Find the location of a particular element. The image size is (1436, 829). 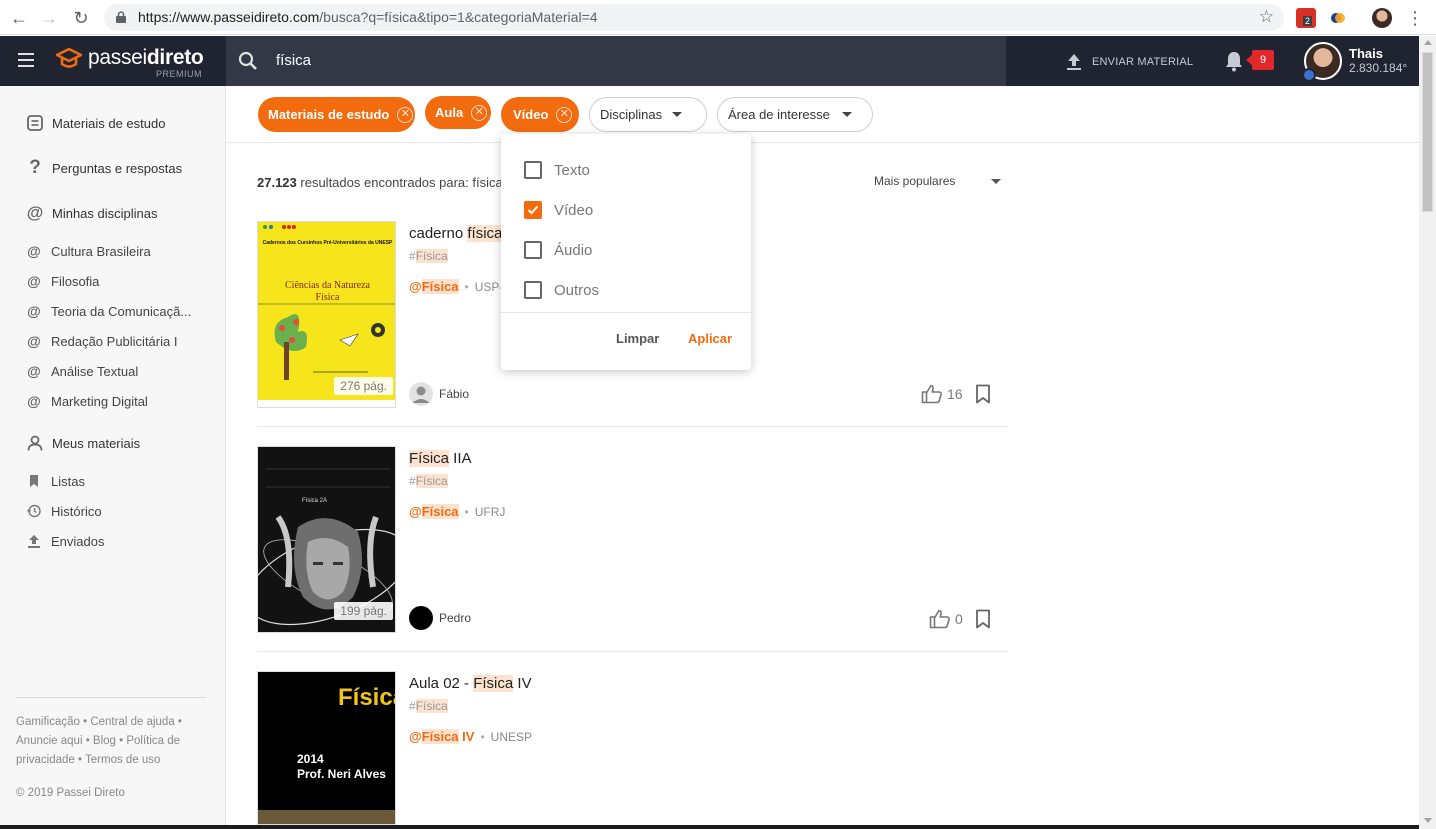

sidebar-discipline: @ Filosofia is located at coordinates (62, 281).